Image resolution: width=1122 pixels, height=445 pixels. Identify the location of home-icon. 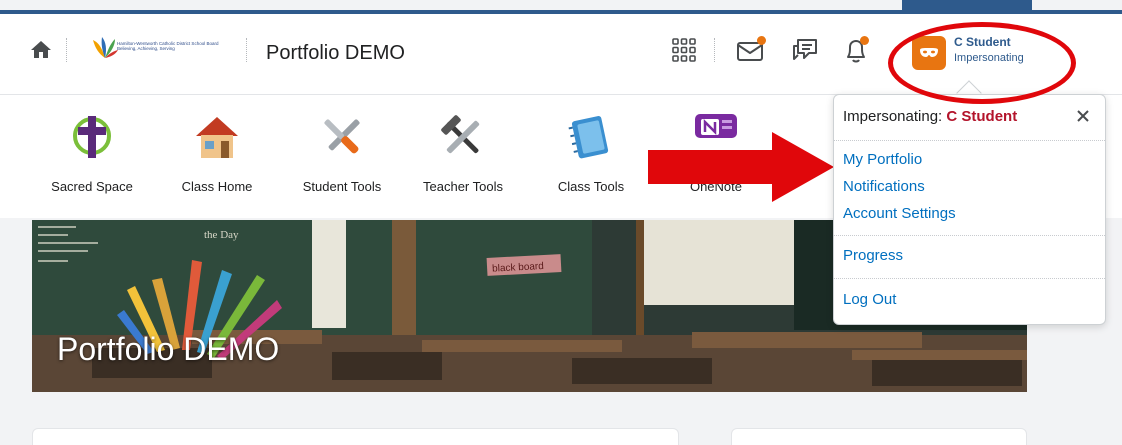
(41, 49).